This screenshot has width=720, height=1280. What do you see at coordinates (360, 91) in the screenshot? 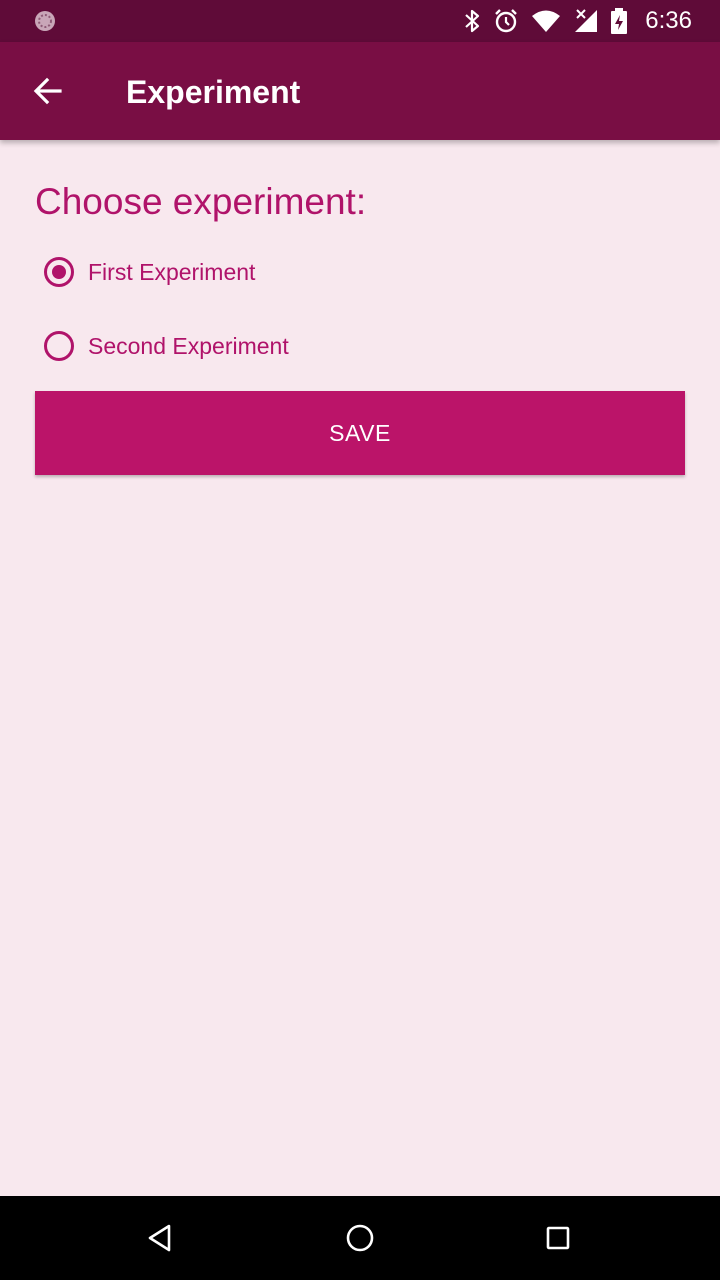
I see `app-bar: Experiment` at bounding box center [360, 91].